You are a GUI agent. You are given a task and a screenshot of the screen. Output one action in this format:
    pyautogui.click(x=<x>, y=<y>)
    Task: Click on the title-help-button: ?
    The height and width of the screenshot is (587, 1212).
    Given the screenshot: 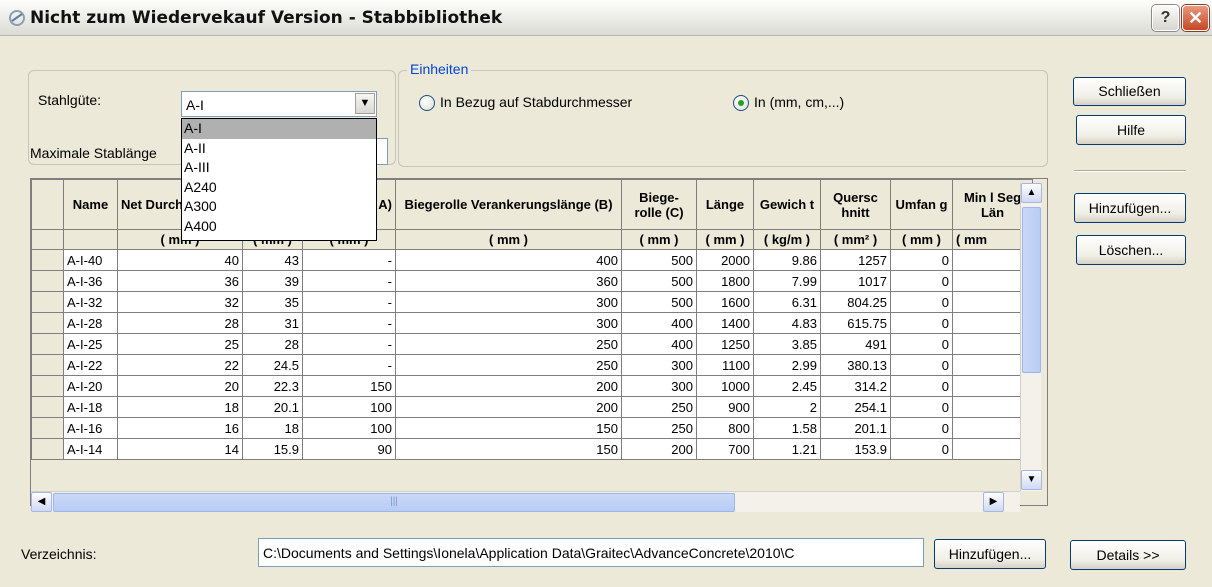 What is the action you would take?
    pyautogui.click(x=1165, y=18)
    